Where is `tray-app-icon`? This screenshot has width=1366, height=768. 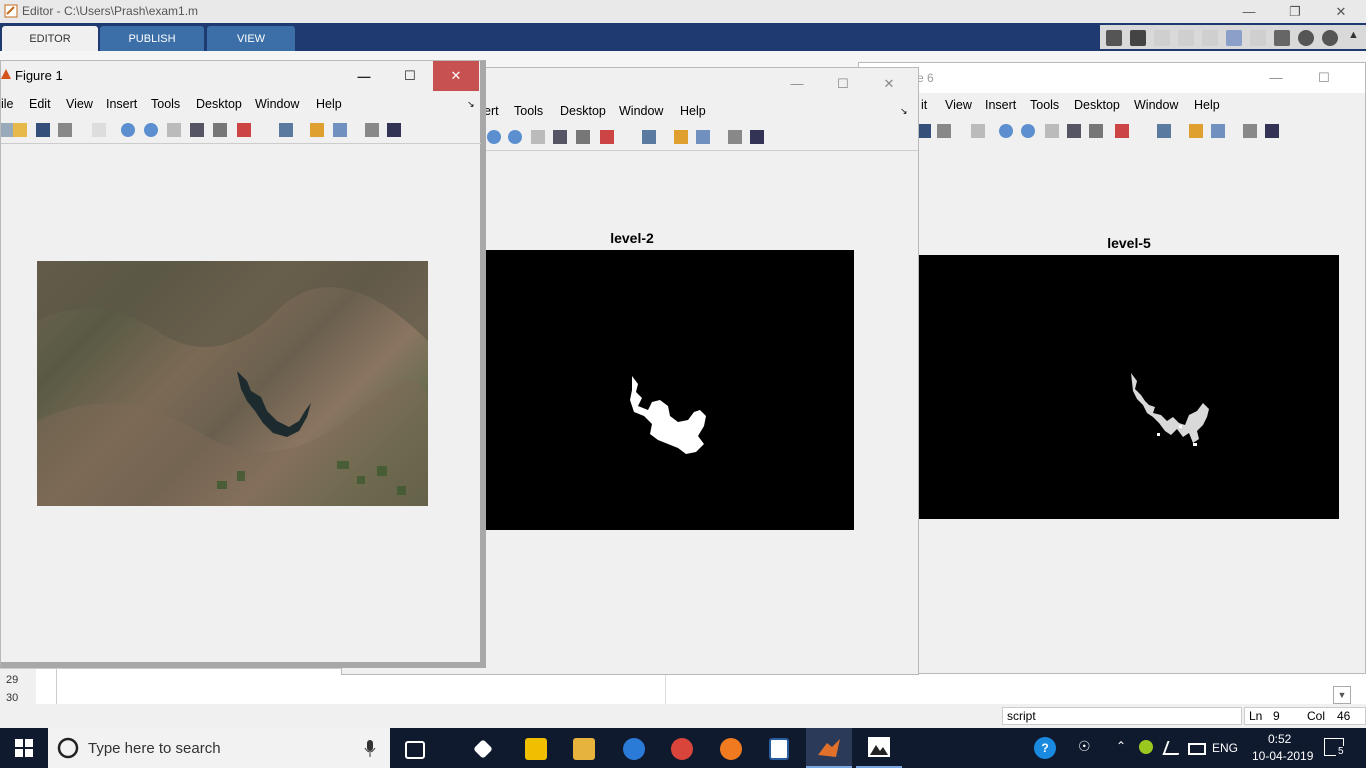
tray-app-icon is located at coordinates (1146, 747).